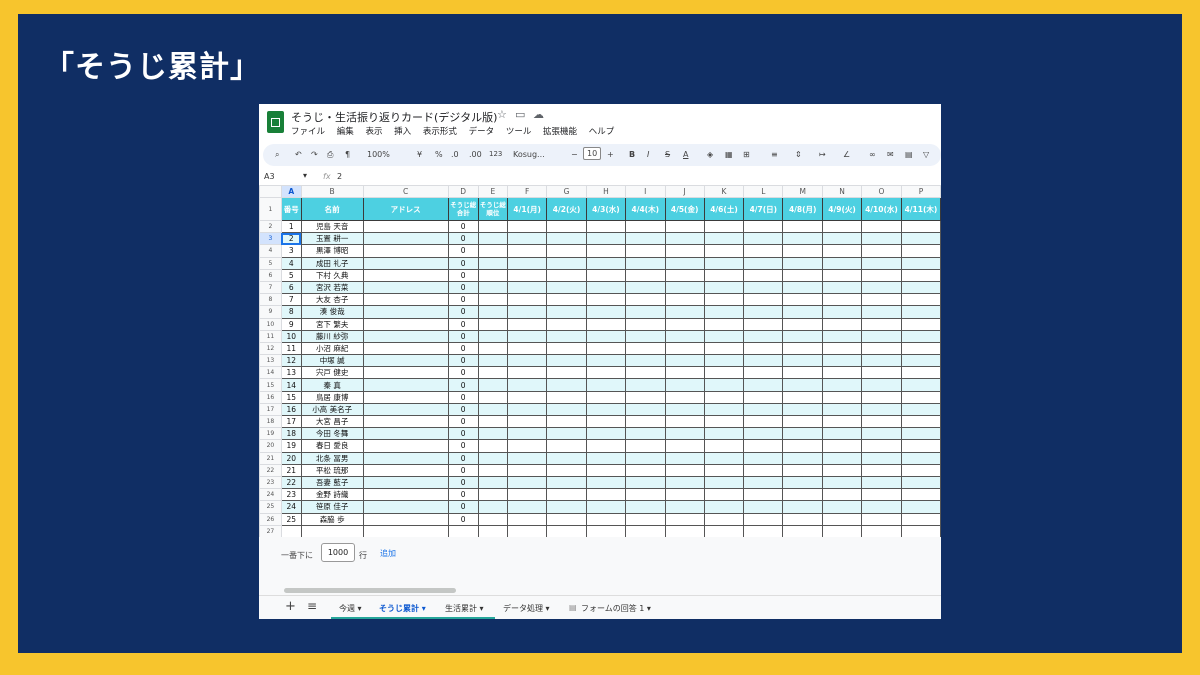 This screenshot has height=675, width=1200. I want to click on header-cell: 4/10(水), so click(881, 209).